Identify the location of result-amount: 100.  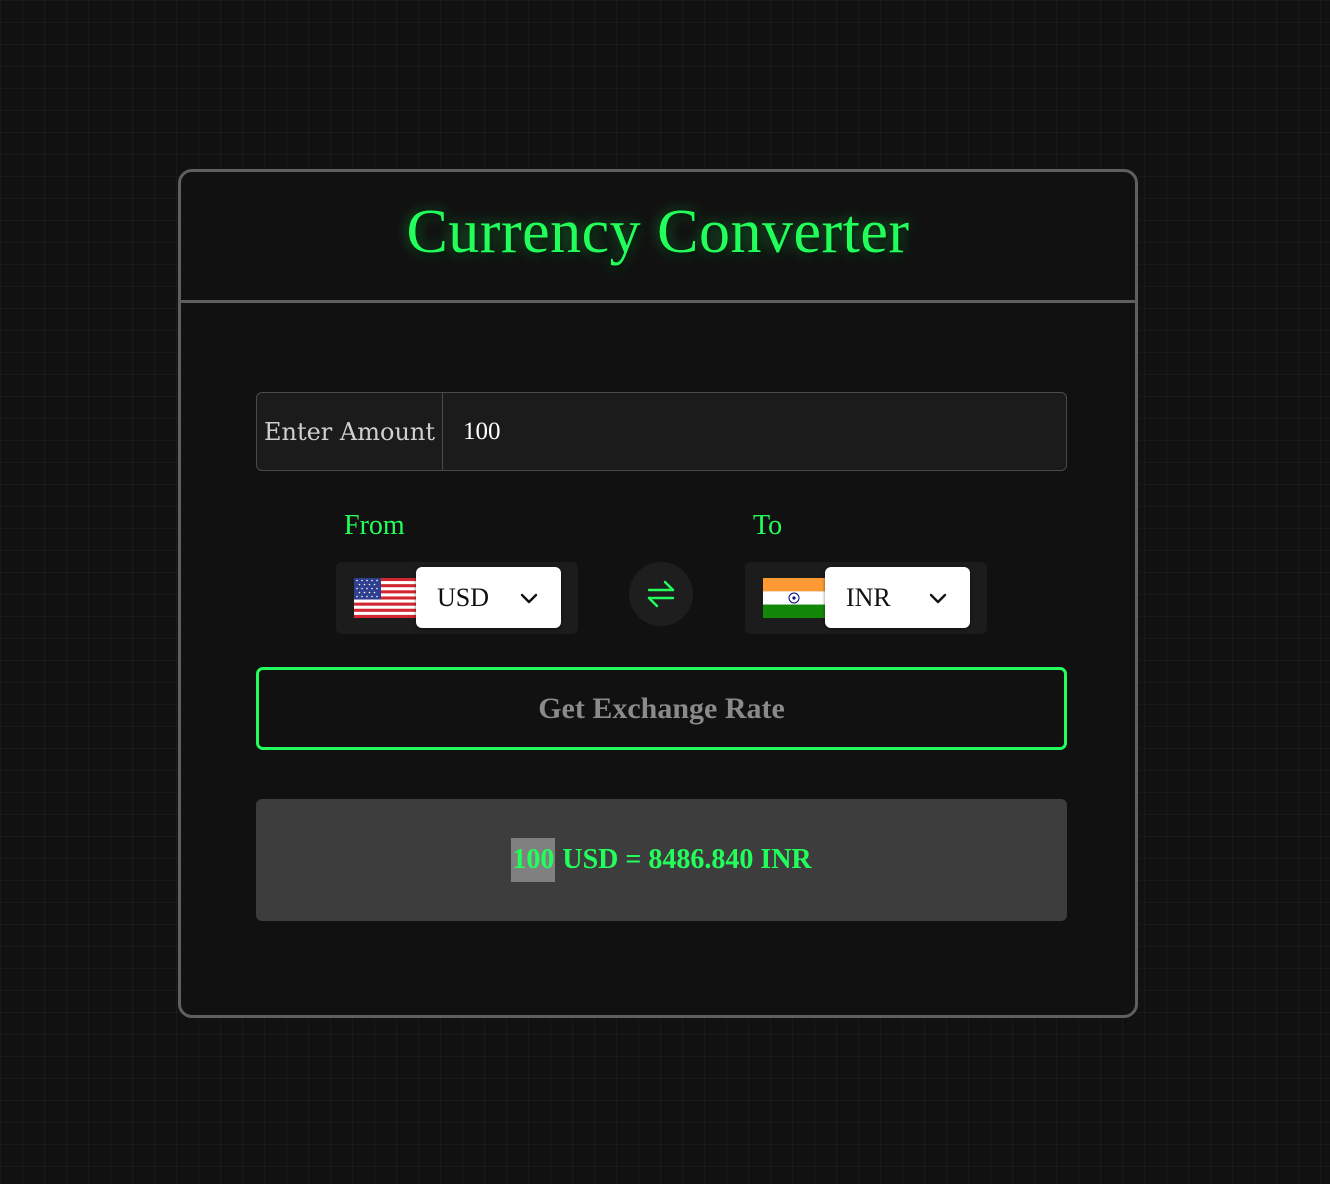
(533, 860).